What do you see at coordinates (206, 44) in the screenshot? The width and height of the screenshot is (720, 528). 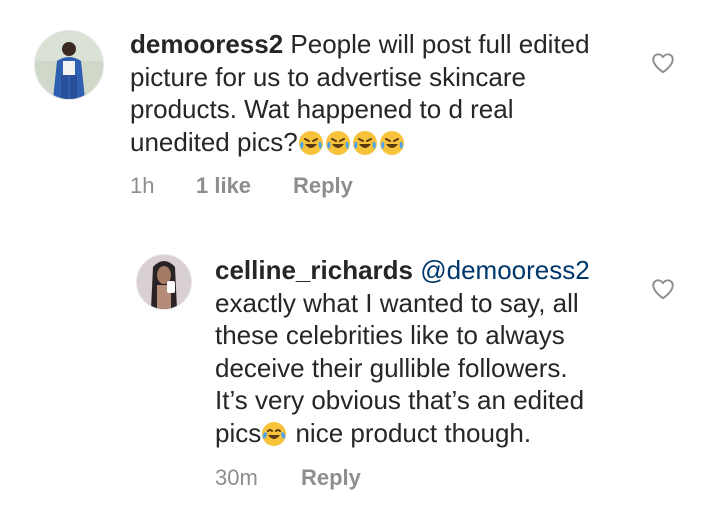 I see `comment-username: demooress2` at bounding box center [206, 44].